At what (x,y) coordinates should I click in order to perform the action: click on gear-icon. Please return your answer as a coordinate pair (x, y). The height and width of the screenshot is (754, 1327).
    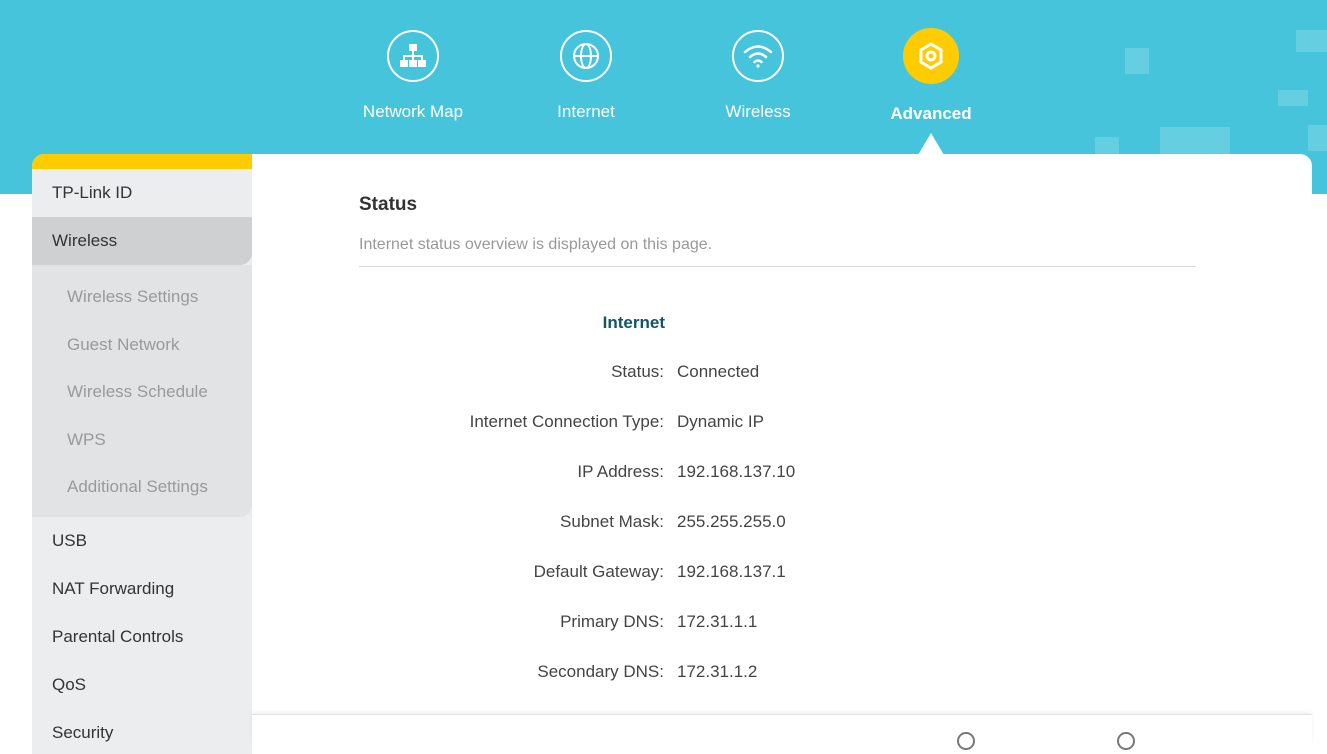
    Looking at the image, I should click on (931, 56).